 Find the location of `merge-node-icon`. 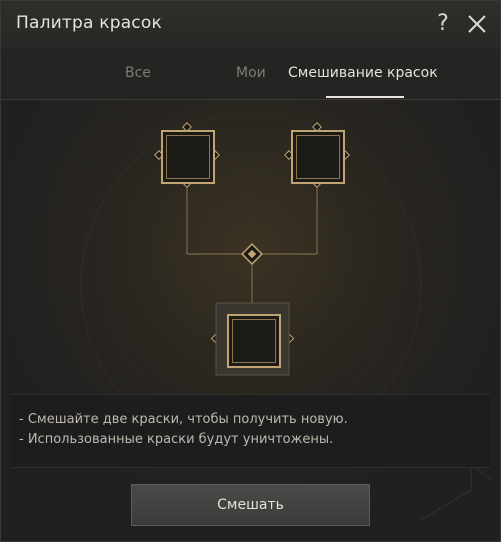

merge-node-icon is located at coordinates (252, 254).